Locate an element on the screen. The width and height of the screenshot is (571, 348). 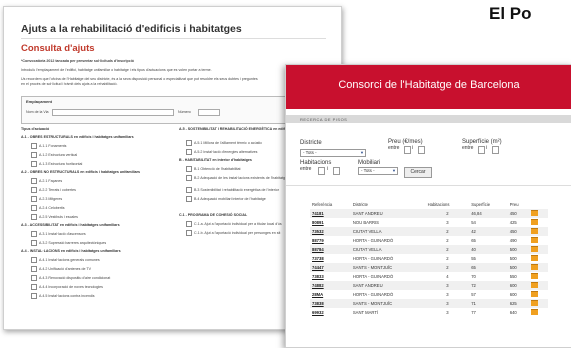
search-button: Cercar is located at coordinates (418, 172).